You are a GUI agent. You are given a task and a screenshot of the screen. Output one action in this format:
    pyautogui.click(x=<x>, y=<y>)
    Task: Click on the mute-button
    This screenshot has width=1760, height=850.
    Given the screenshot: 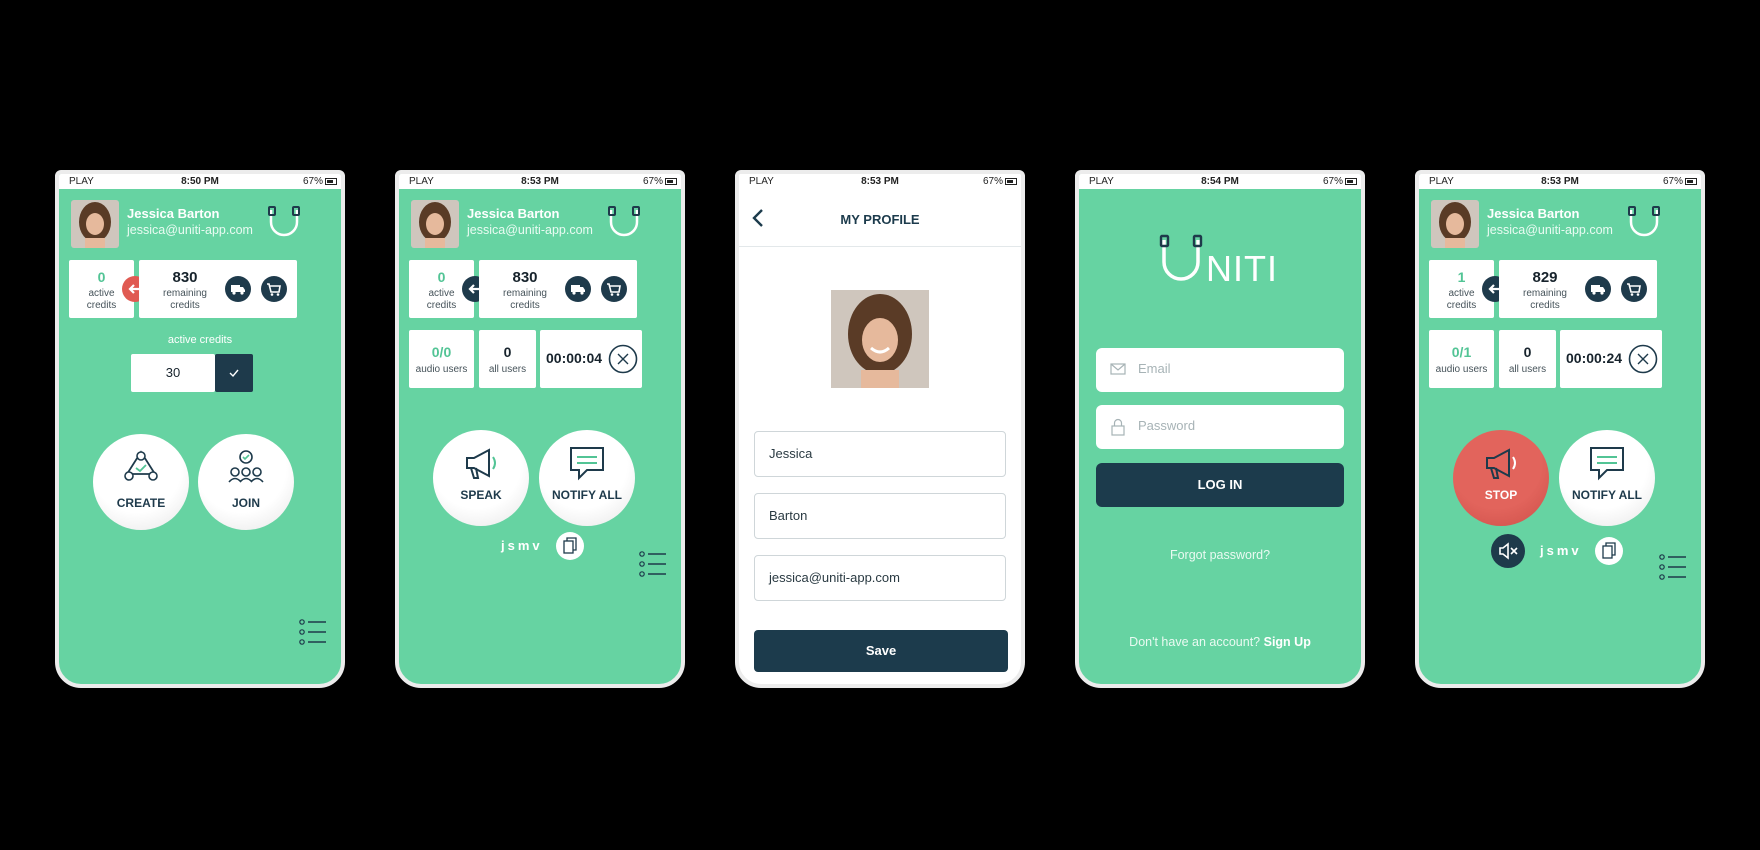 What is the action you would take?
    pyautogui.click(x=1508, y=551)
    